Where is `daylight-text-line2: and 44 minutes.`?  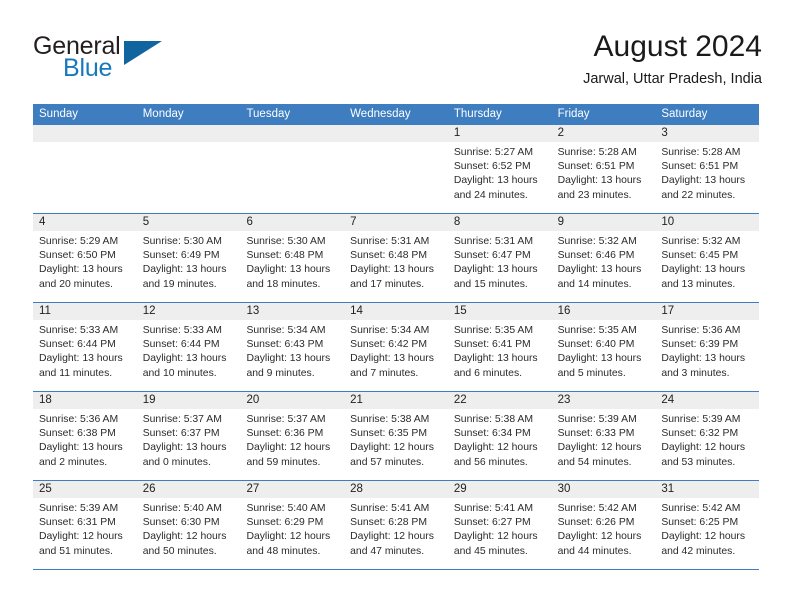
daylight-text-line2: and 44 minutes. is located at coordinates (594, 551).